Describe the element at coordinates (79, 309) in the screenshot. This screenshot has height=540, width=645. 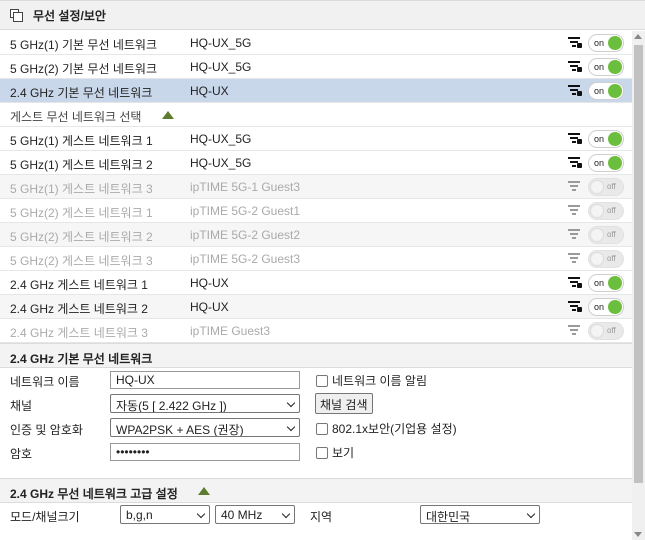
I see `network-name: 2.4 GHz 게스트 네트워크 2` at that location.